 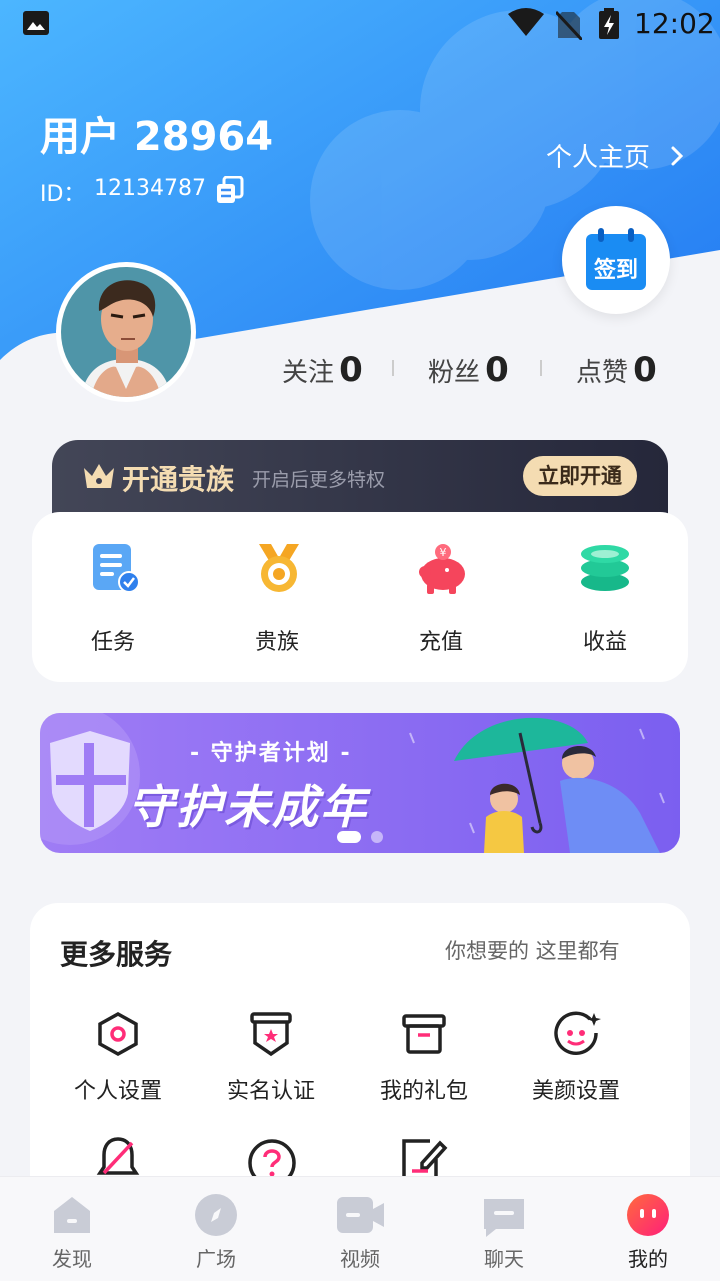 What do you see at coordinates (112, 642) in the screenshot?
I see `quick-label: 任务` at bounding box center [112, 642].